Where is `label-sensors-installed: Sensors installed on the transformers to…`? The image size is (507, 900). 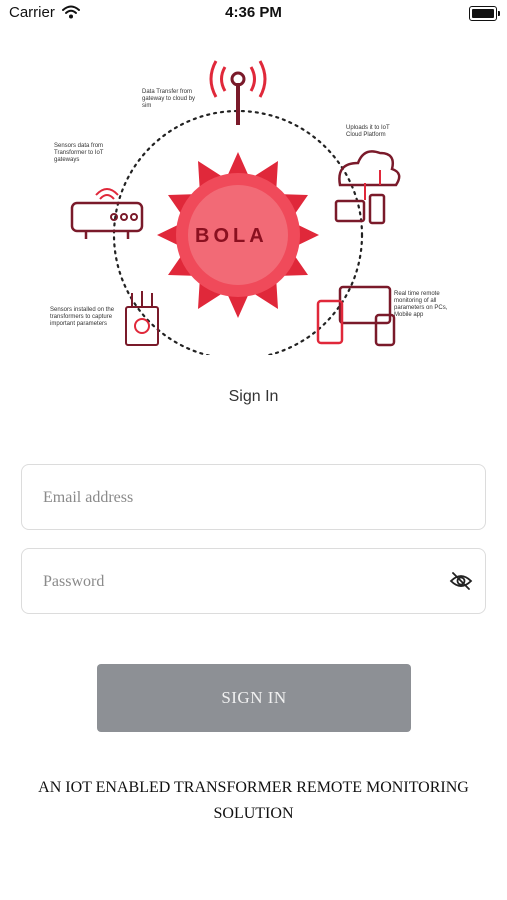
label-sensors-installed: Sensors installed on the transformers to… is located at coordinates (82, 317).